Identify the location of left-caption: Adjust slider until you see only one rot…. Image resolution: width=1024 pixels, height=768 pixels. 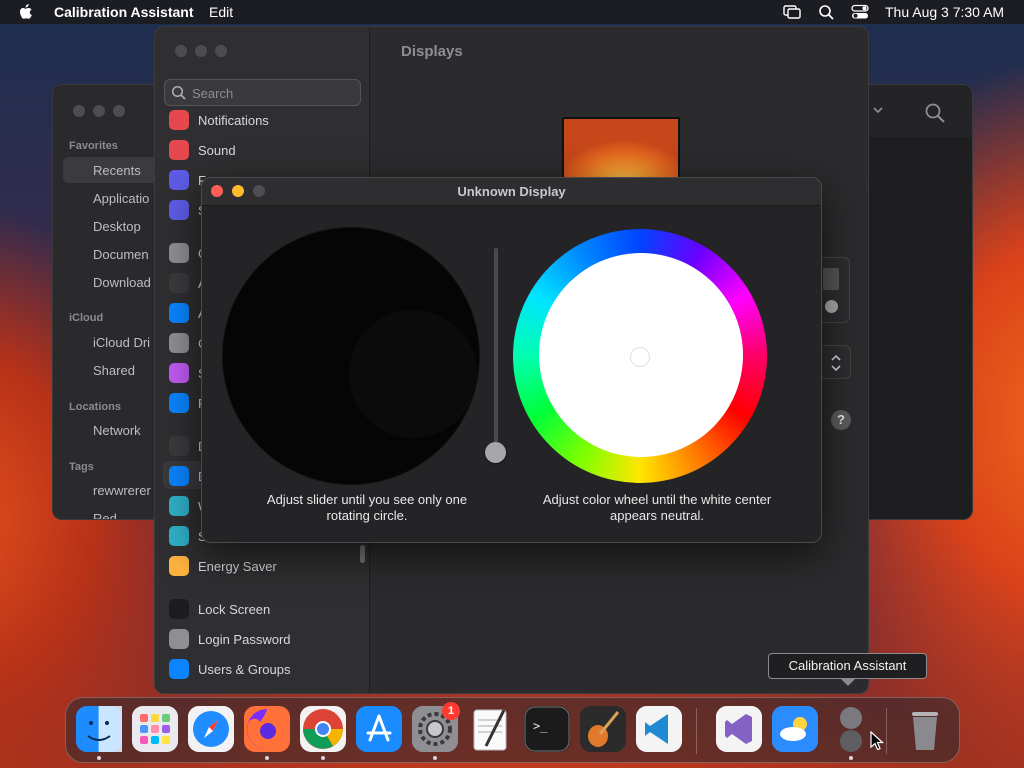
(367, 508).